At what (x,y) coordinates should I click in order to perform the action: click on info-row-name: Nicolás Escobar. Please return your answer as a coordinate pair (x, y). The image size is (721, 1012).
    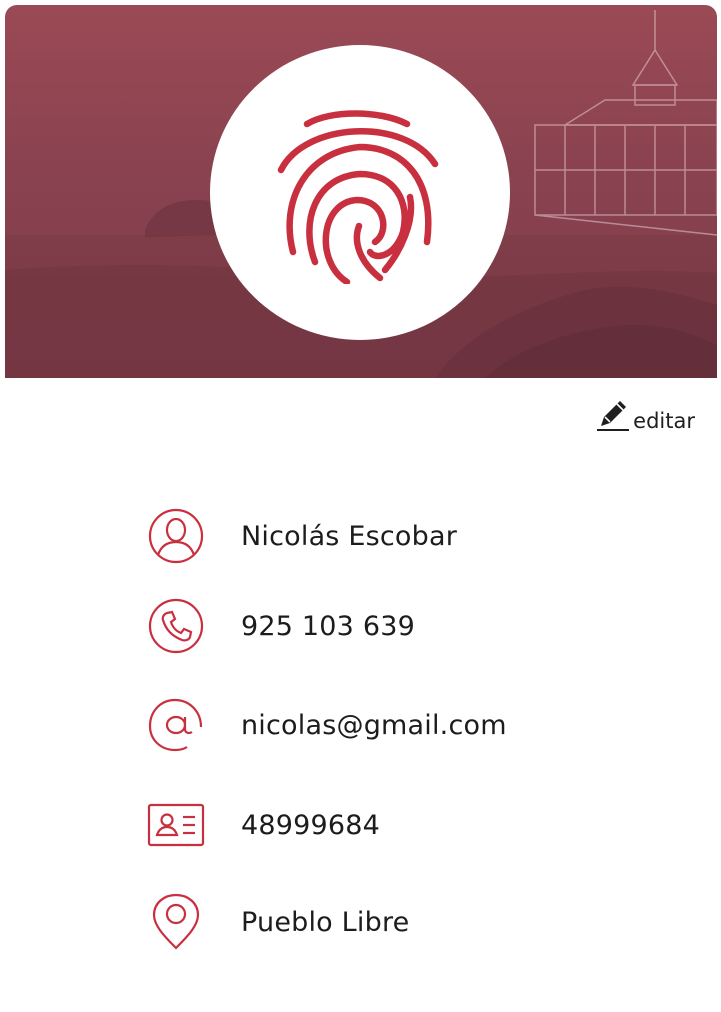
    Looking at the image, I should click on (302, 536).